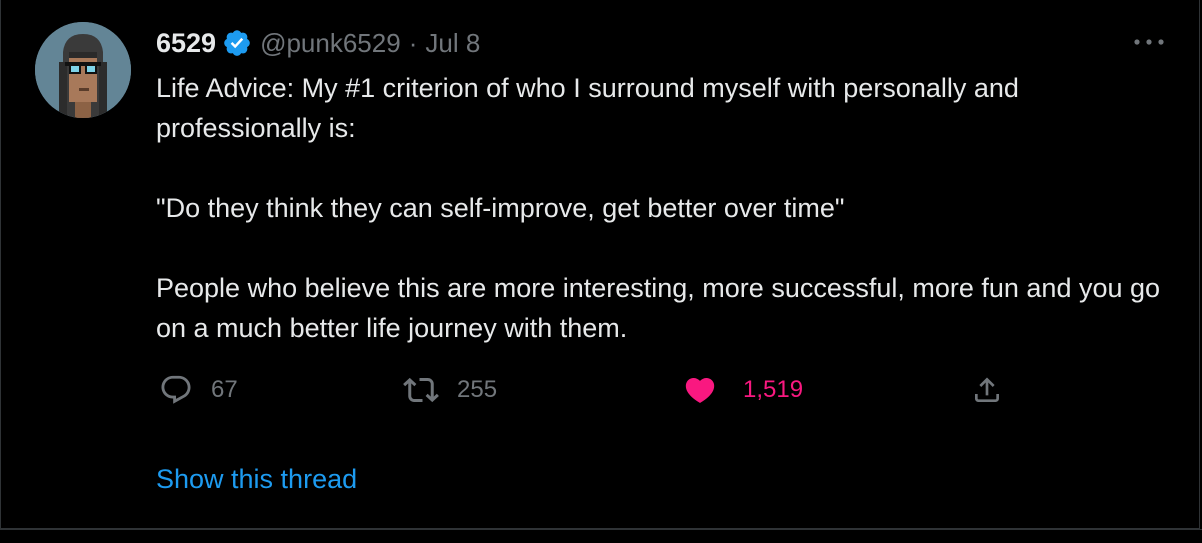 The height and width of the screenshot is (543, 1202). What do you see at coordinates (198, 390) in the screenshot?
I see `reply-button: 67` at bounding box center [198, 390].